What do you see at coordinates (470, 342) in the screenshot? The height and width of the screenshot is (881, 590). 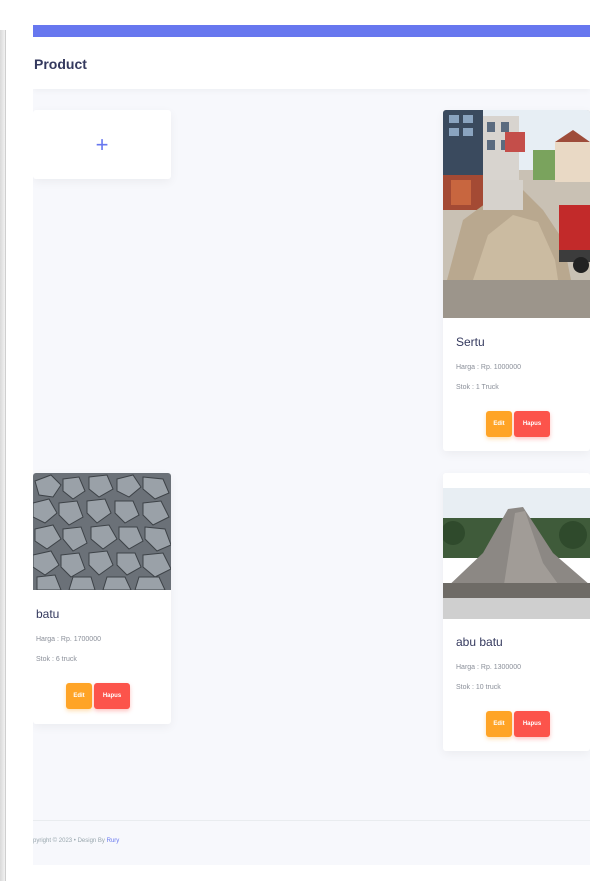 I see `product-name: Sertu` at bounding box center [470, 342].